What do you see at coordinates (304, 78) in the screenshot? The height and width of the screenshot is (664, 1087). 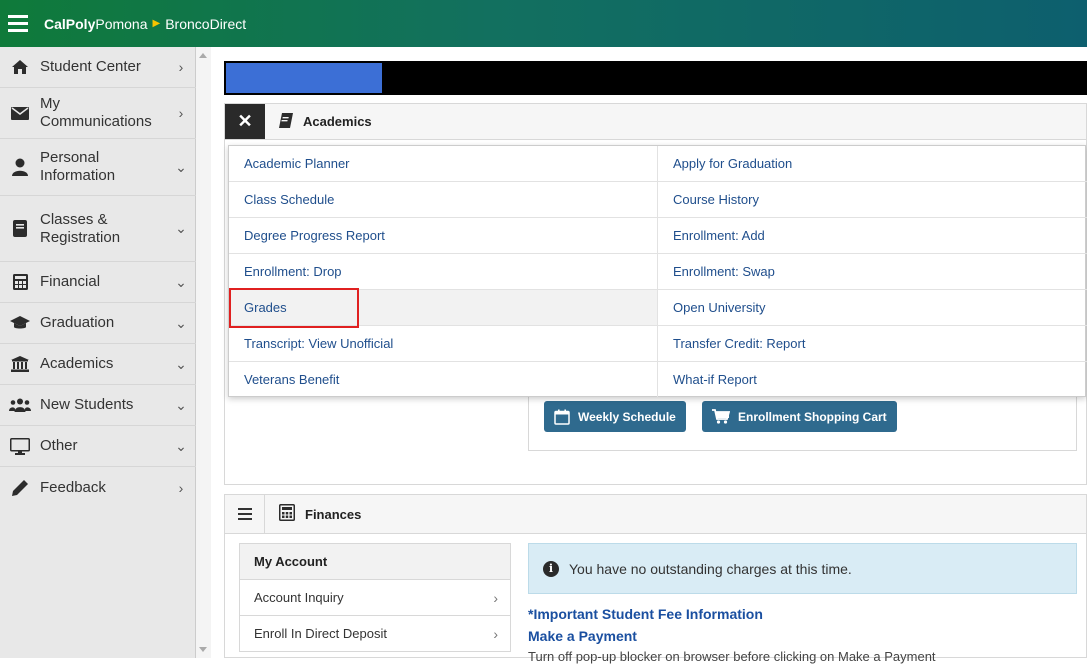 I see `redacted-name-block` at bounding box center [304, 78].